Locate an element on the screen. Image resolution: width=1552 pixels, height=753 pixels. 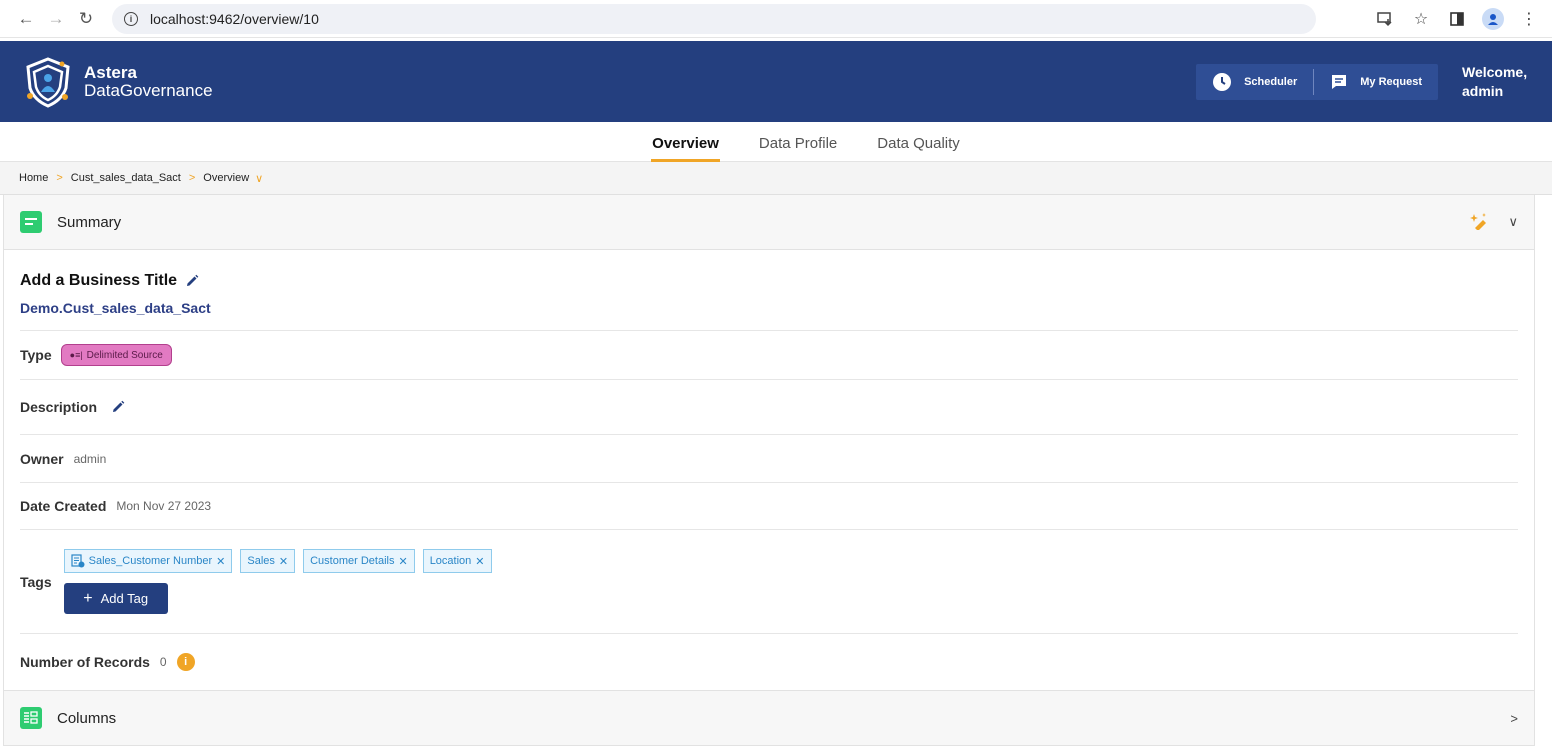
edit-title-pencil-icon is located at coordinates (192, 281).